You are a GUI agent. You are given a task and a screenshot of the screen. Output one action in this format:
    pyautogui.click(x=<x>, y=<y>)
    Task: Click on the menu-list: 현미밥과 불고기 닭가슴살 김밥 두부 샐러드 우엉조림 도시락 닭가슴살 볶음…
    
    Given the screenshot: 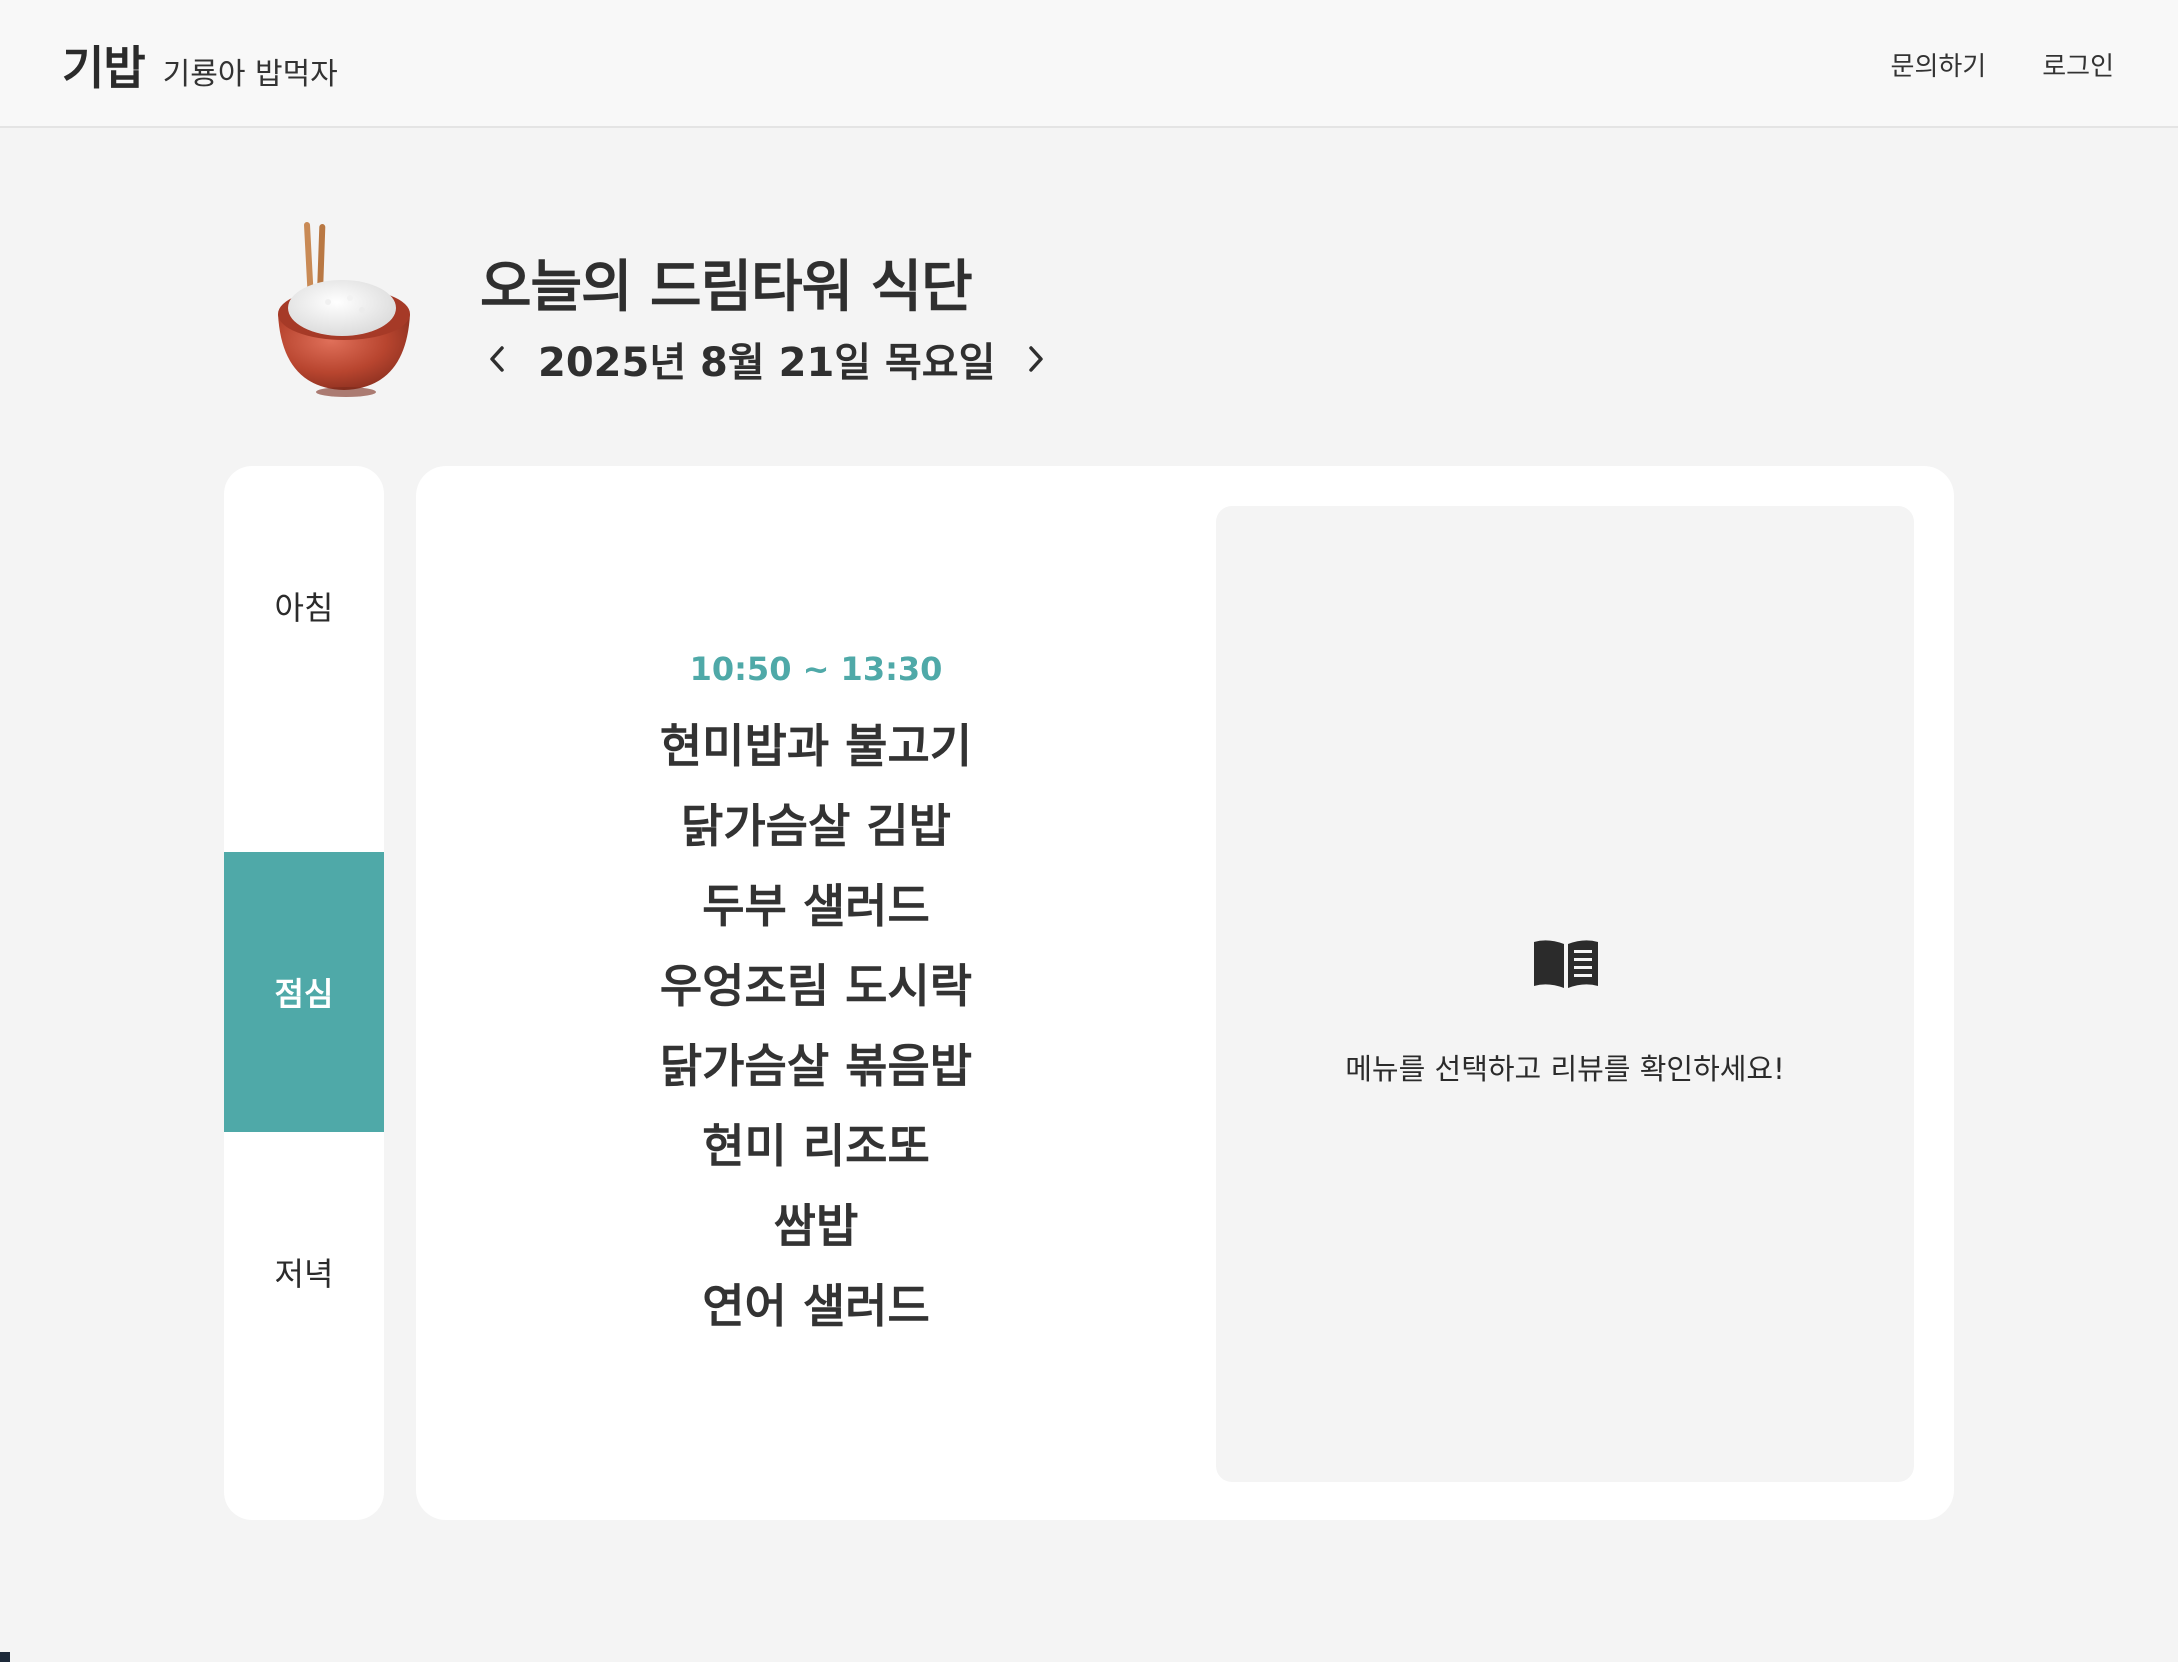 What is the action you would take?
    pyautogui.click(x=816, y=1026)
    